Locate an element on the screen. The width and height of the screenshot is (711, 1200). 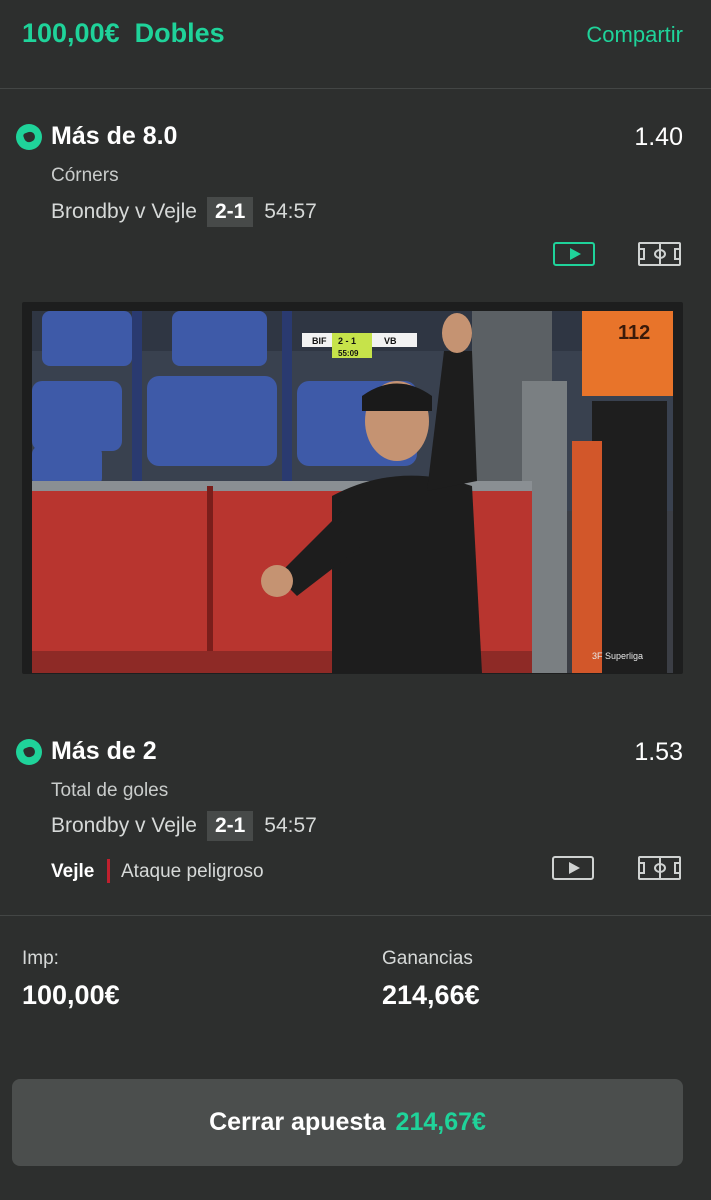
svg-text: 55:09 is located at coordinates (348, 353).